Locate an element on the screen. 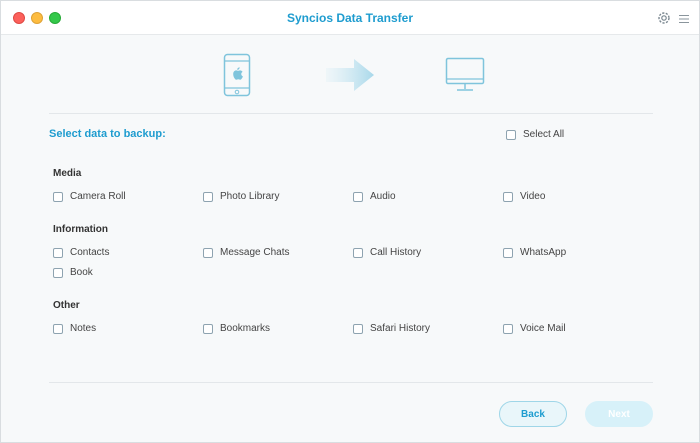 This screenshot has height=443, width=700. checkbox-label: Audio is located at coordinates (383, 196).